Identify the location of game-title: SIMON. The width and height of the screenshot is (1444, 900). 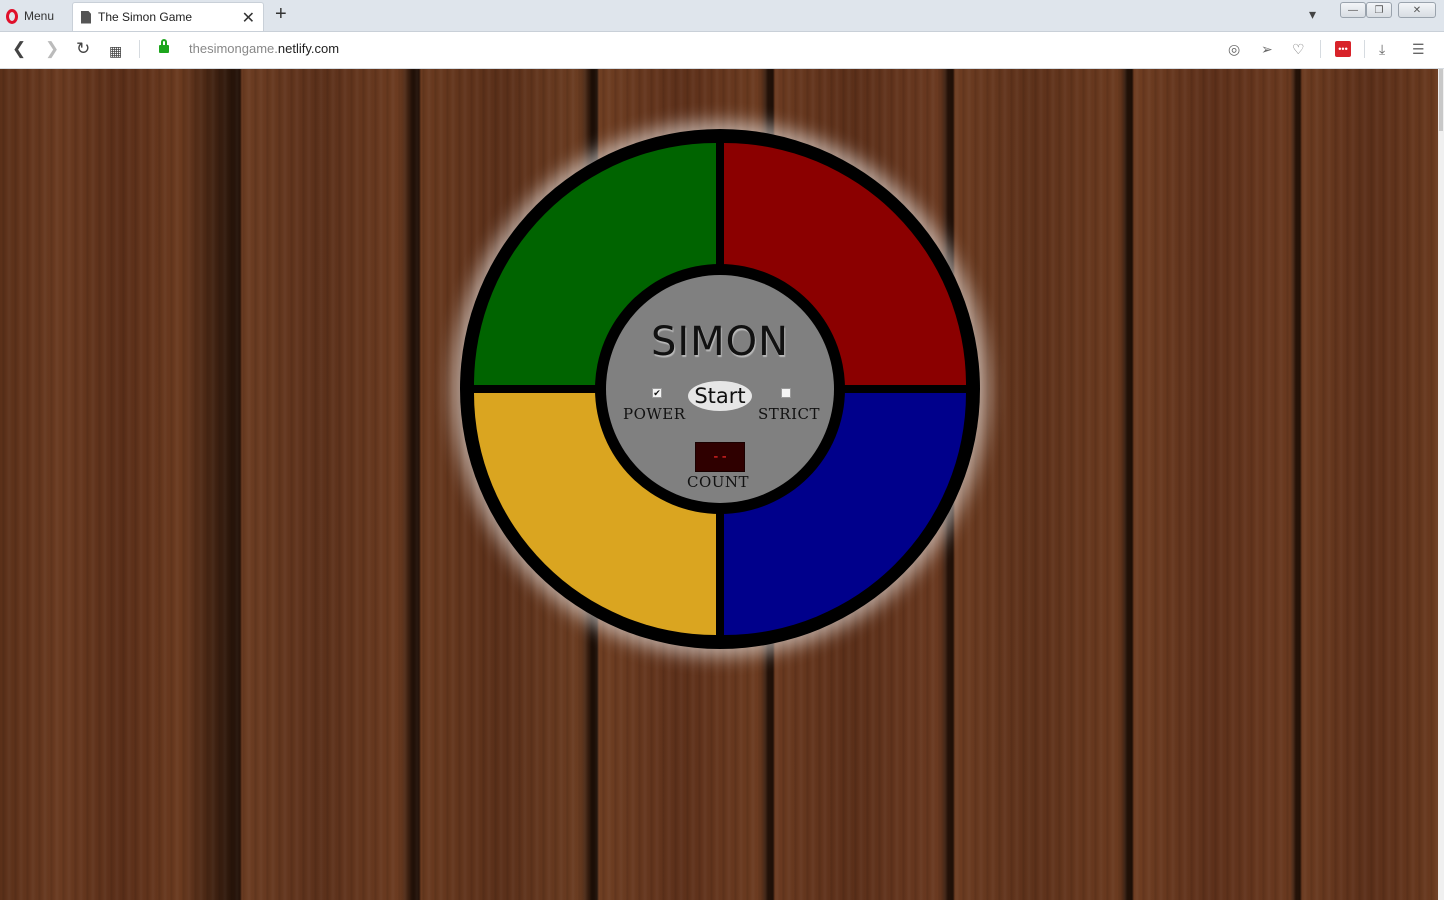
(720, 342).